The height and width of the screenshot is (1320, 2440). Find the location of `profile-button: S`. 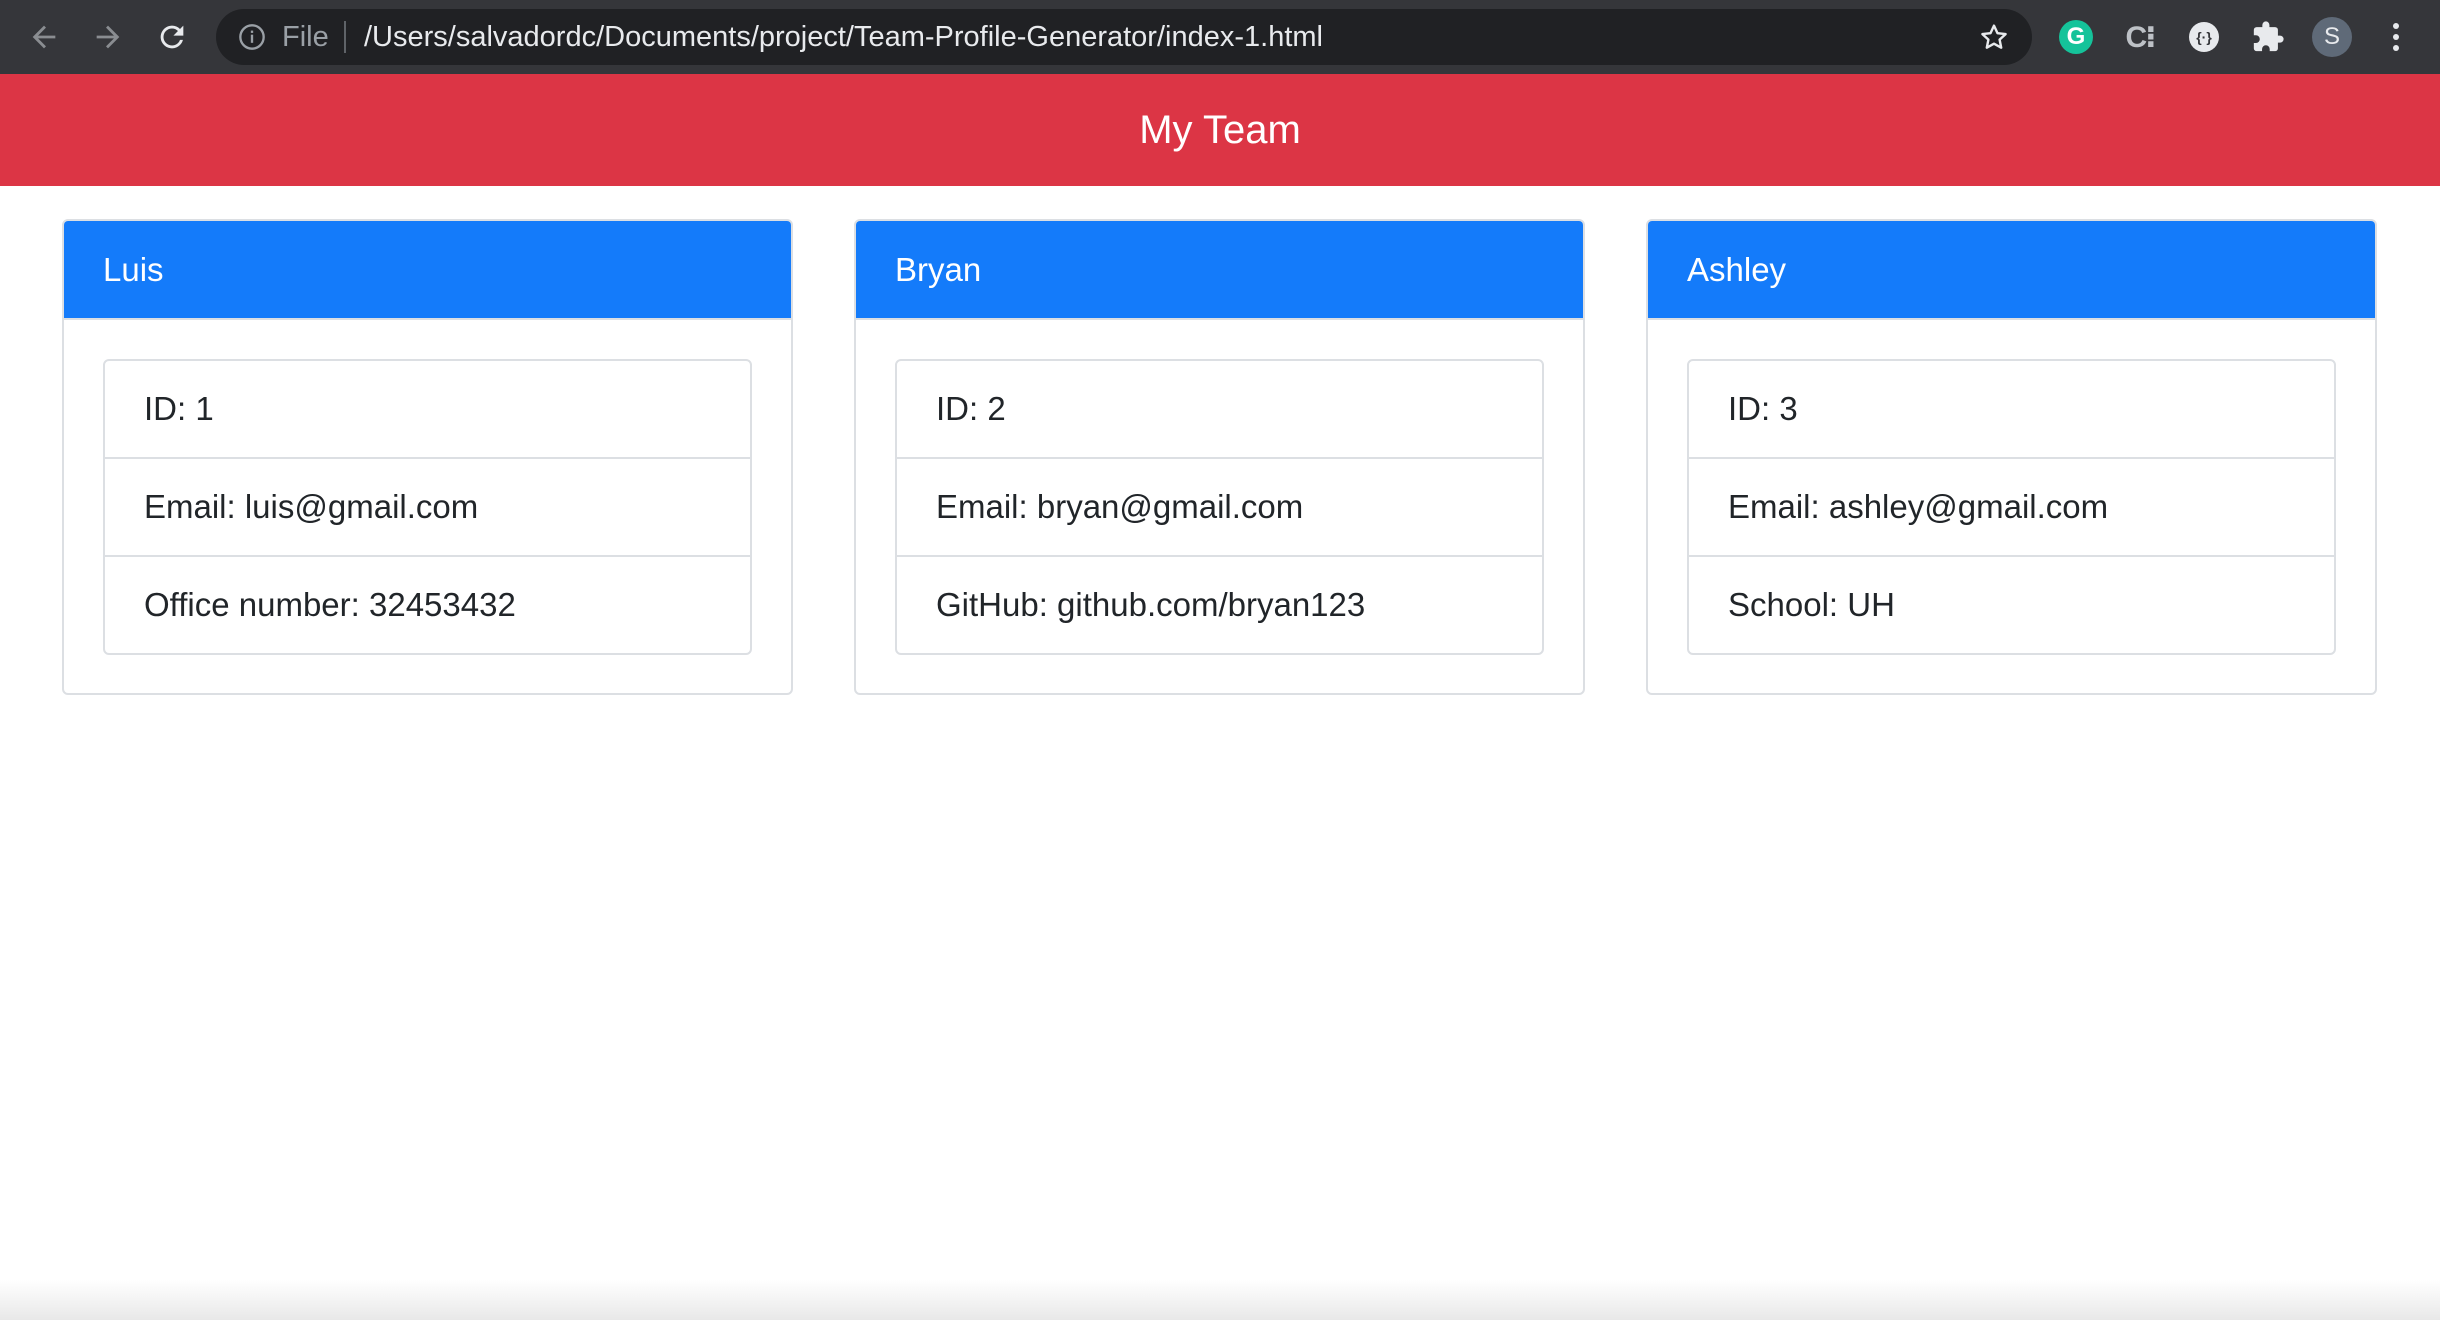

profile-button: S is located at coordinates (2332, 37).